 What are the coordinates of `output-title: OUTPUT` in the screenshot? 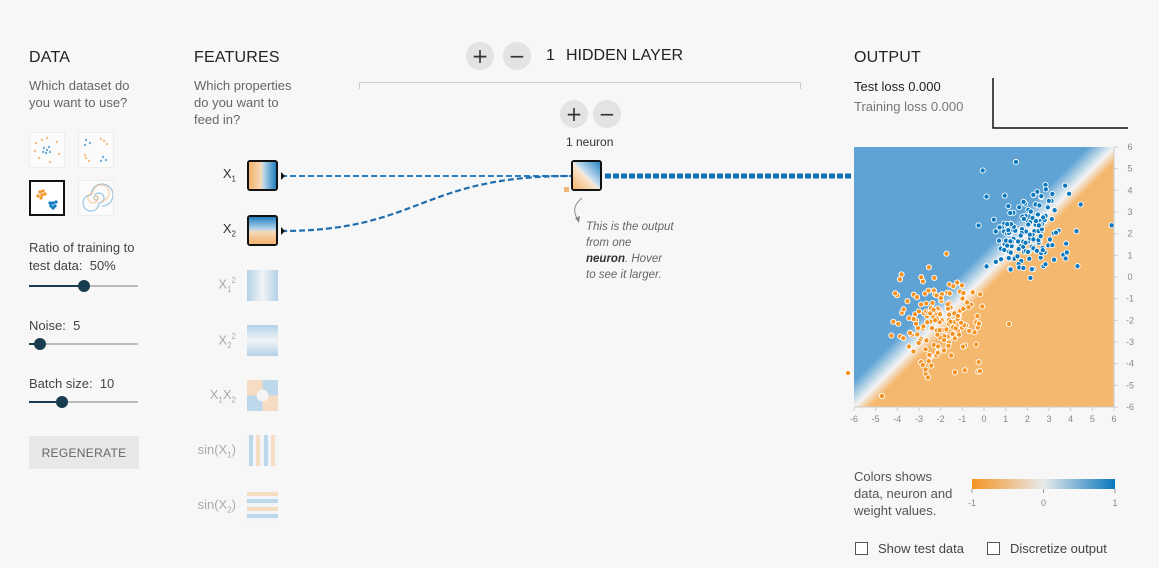 It's located at (887, 57).